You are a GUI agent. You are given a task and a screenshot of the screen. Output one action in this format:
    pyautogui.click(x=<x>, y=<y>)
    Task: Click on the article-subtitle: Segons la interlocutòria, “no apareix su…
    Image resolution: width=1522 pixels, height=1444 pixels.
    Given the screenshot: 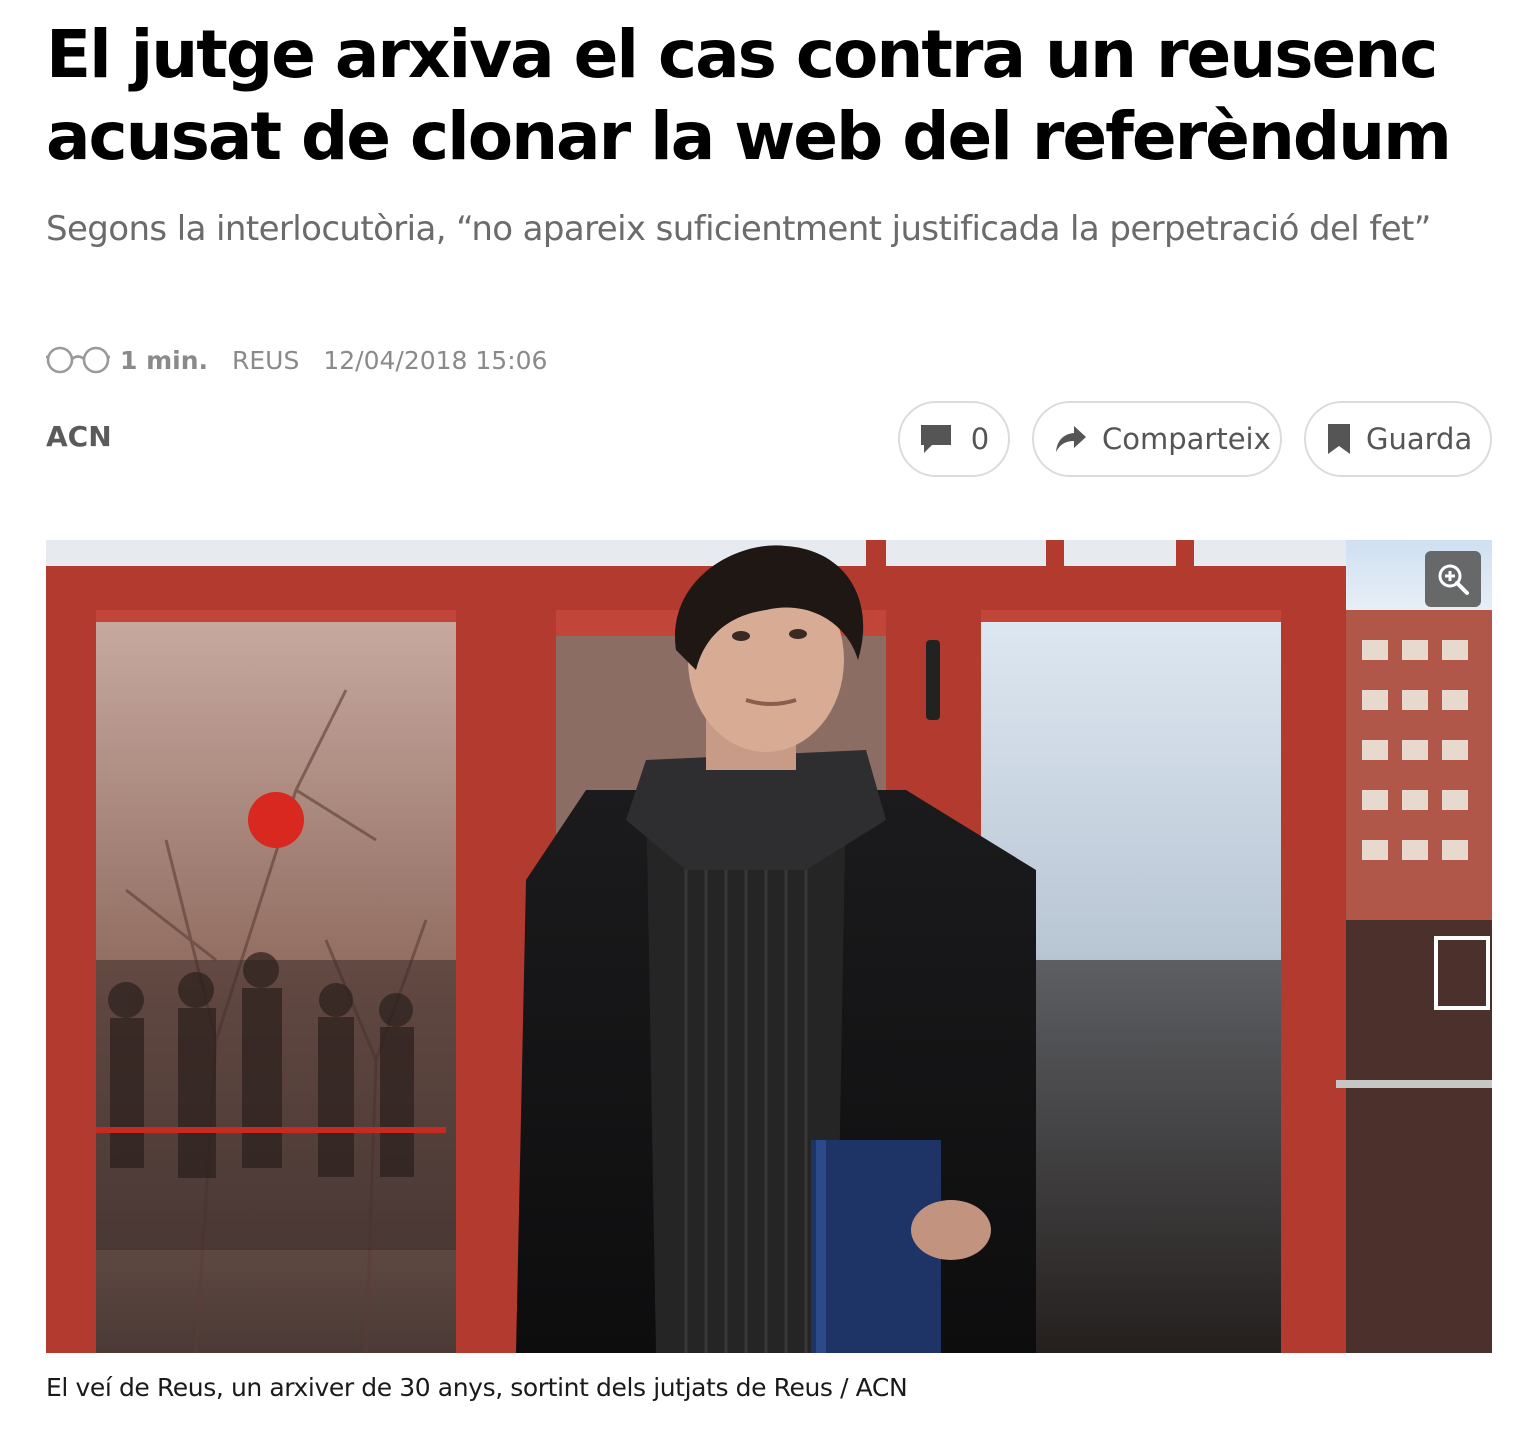 What is the action you would take?
    pyautogui.click(x=738, y=229)
    